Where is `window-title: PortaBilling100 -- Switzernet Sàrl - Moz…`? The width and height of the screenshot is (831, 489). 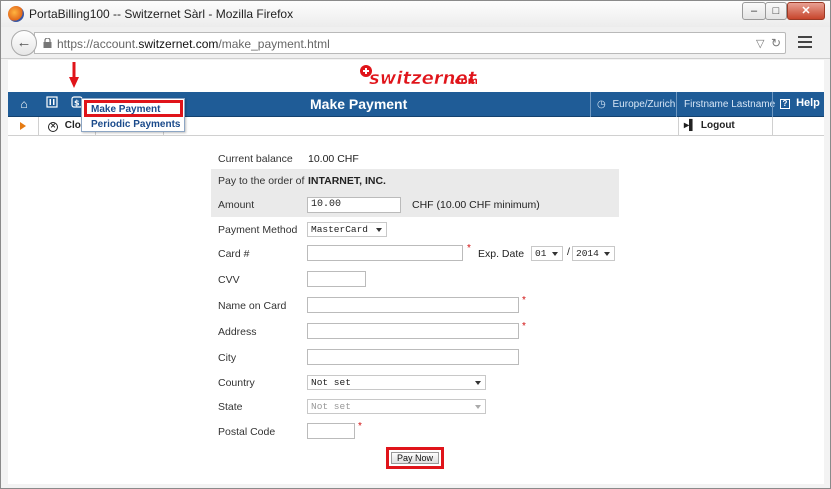 window-title: PortaBilling100 -- Switzernet Sàrl - Moz… is located at coordinates (161, 14).